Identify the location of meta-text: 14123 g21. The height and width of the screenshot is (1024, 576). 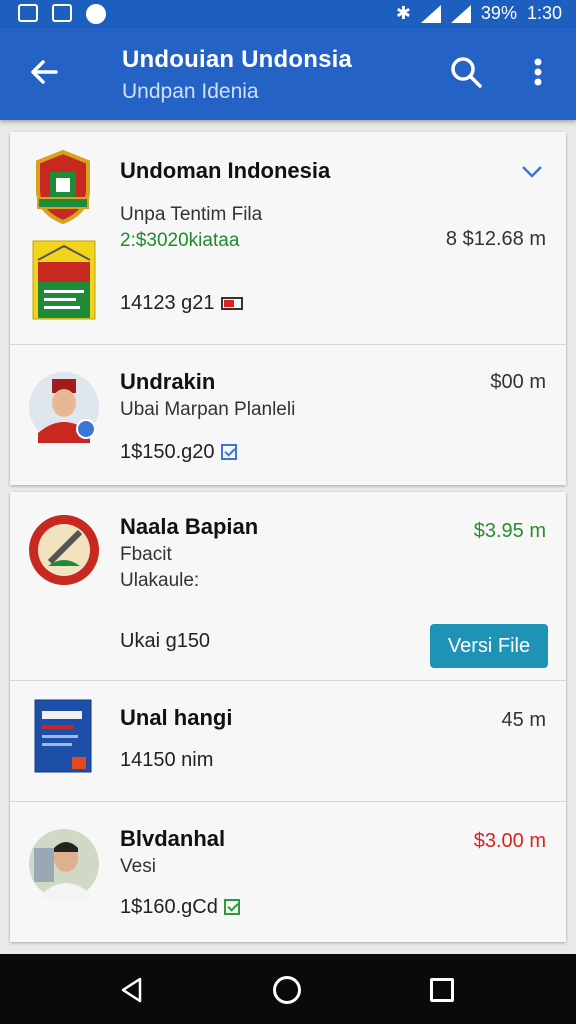
(167, 303).